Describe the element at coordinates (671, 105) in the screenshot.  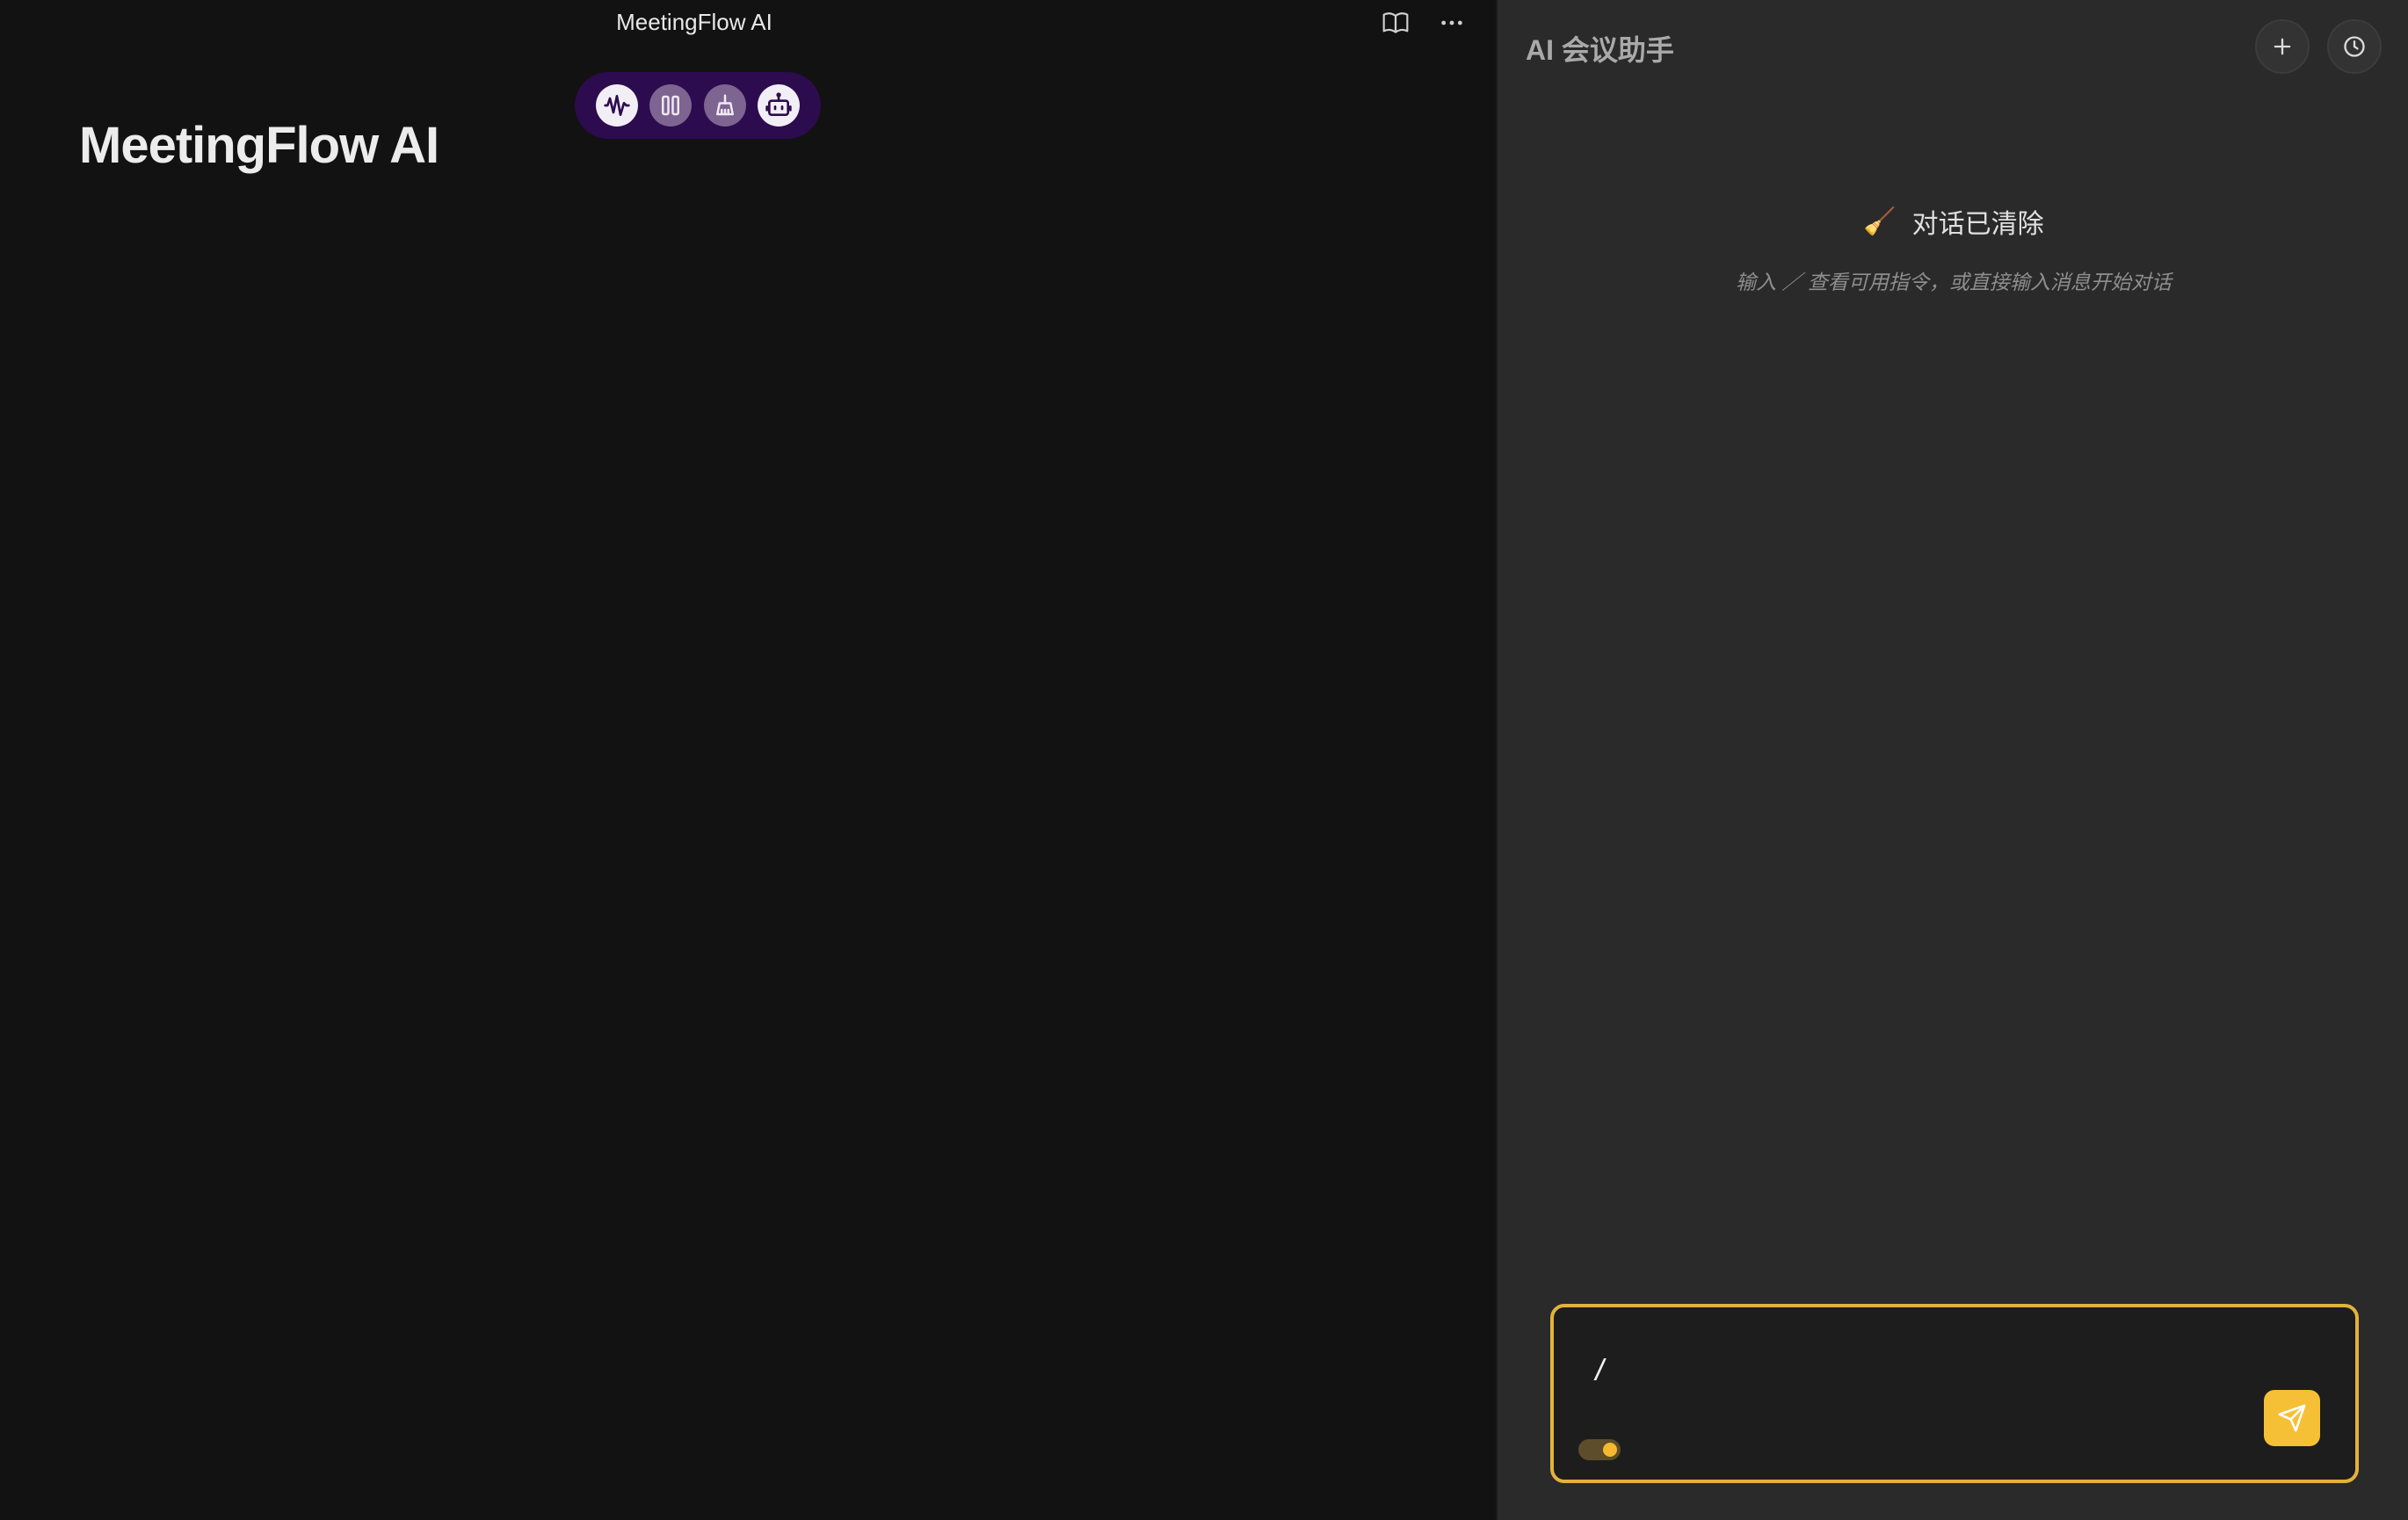
I see `pause-icon` at that location.